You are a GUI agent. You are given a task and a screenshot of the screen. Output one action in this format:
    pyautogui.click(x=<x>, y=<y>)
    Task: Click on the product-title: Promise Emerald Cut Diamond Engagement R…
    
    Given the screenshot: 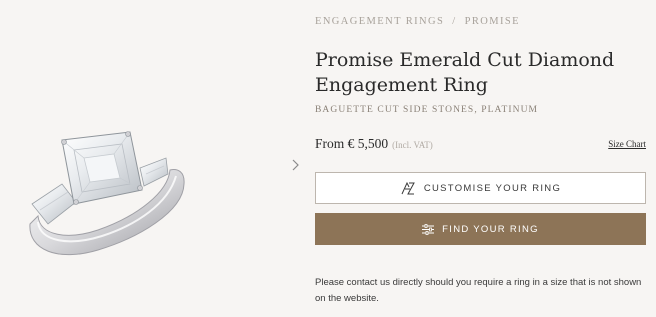 What is the action you would take?
    pyautogui.click(x=465, y=72)
    